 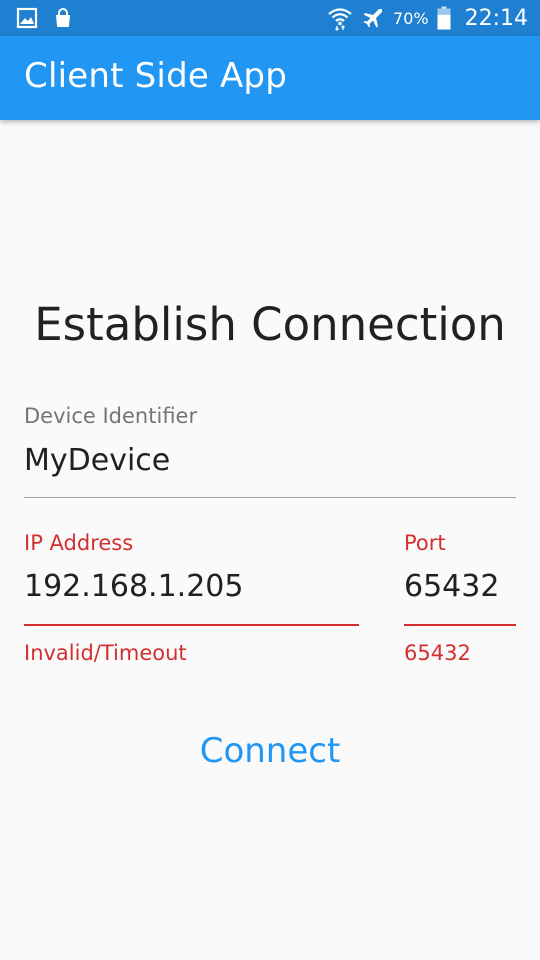 I want to click on device-identifier-label: Device Identifier, so click(x=111, y=416).